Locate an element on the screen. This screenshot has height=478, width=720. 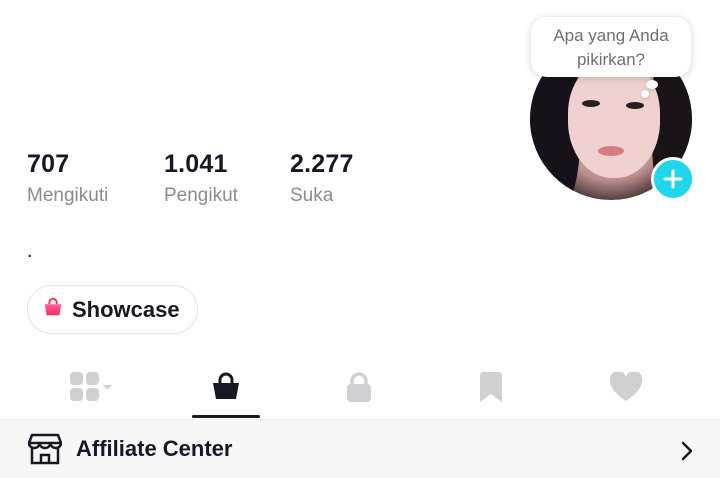
heart-icon is located at coordinates (626, 386).